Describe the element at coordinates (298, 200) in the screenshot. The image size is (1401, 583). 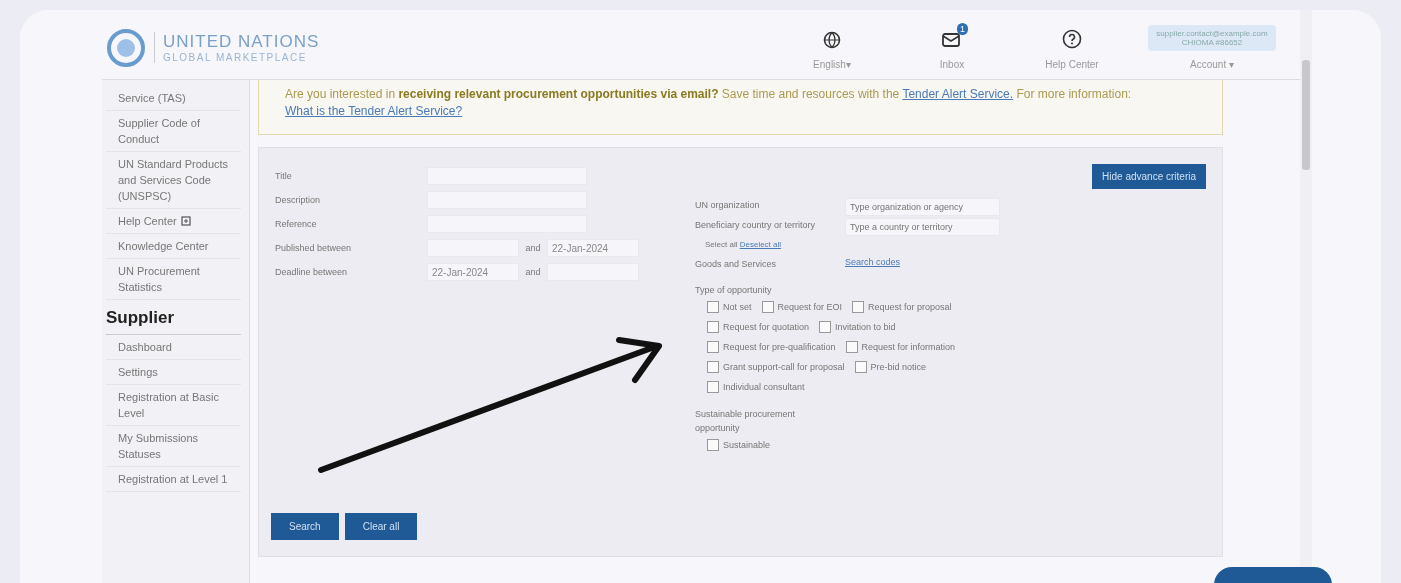
I see `field-label: Description` at that location.